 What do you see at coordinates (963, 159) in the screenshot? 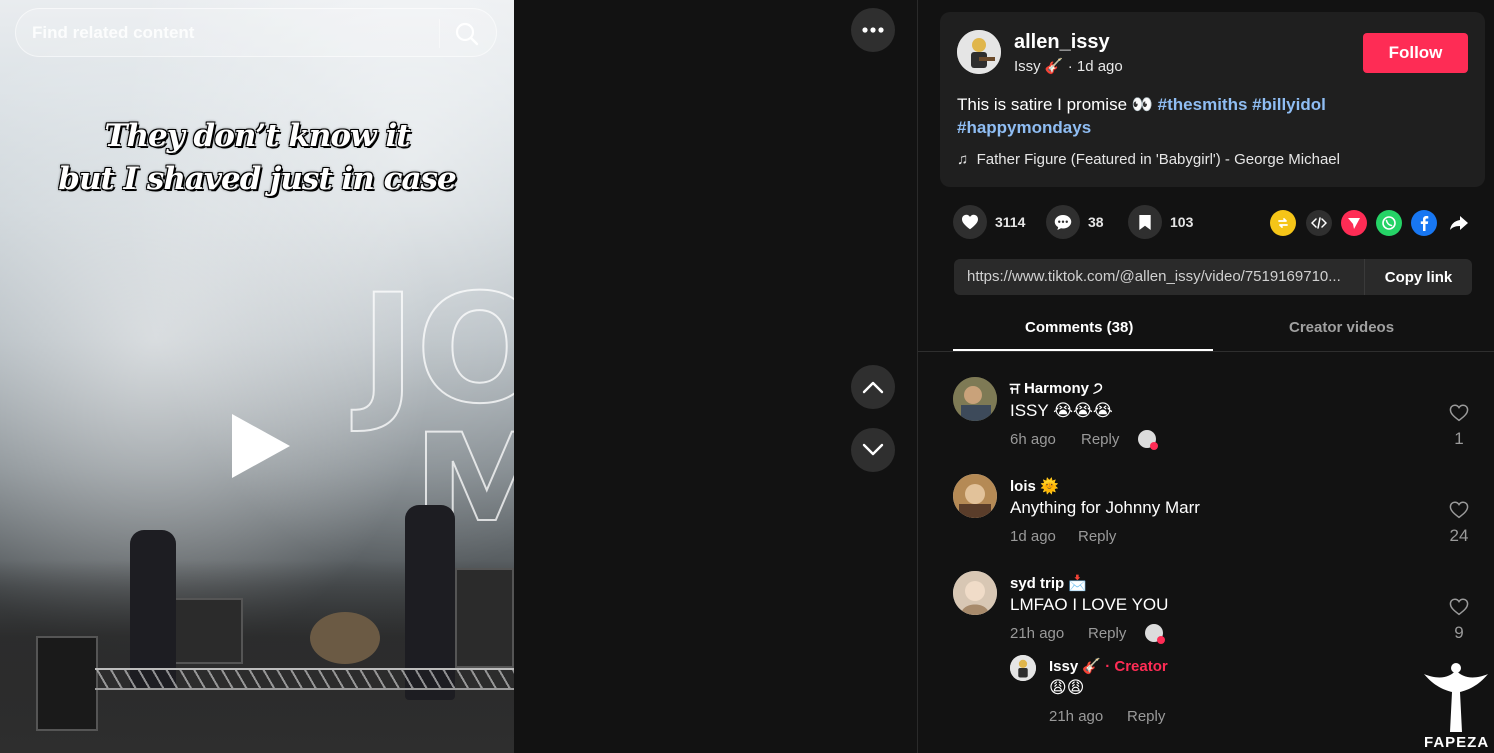
I see `music-icon: ♫` at bounding box center [963, 159].